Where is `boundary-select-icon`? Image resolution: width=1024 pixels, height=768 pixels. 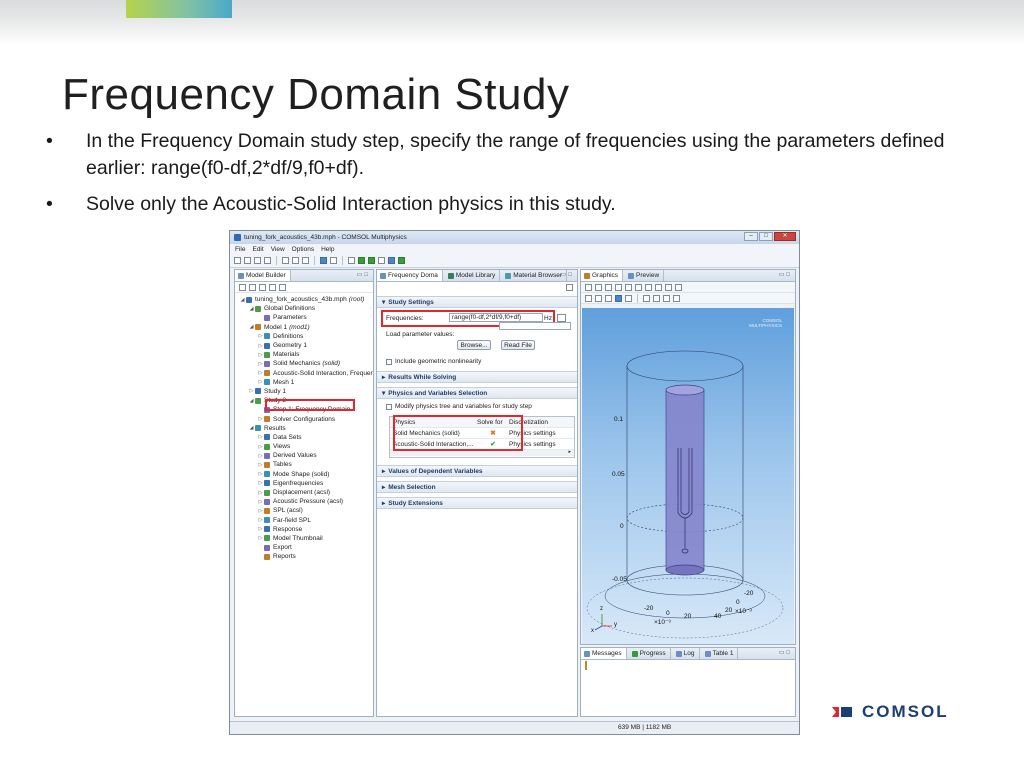
boundary-select-icon is located at coordinates (598, 298).